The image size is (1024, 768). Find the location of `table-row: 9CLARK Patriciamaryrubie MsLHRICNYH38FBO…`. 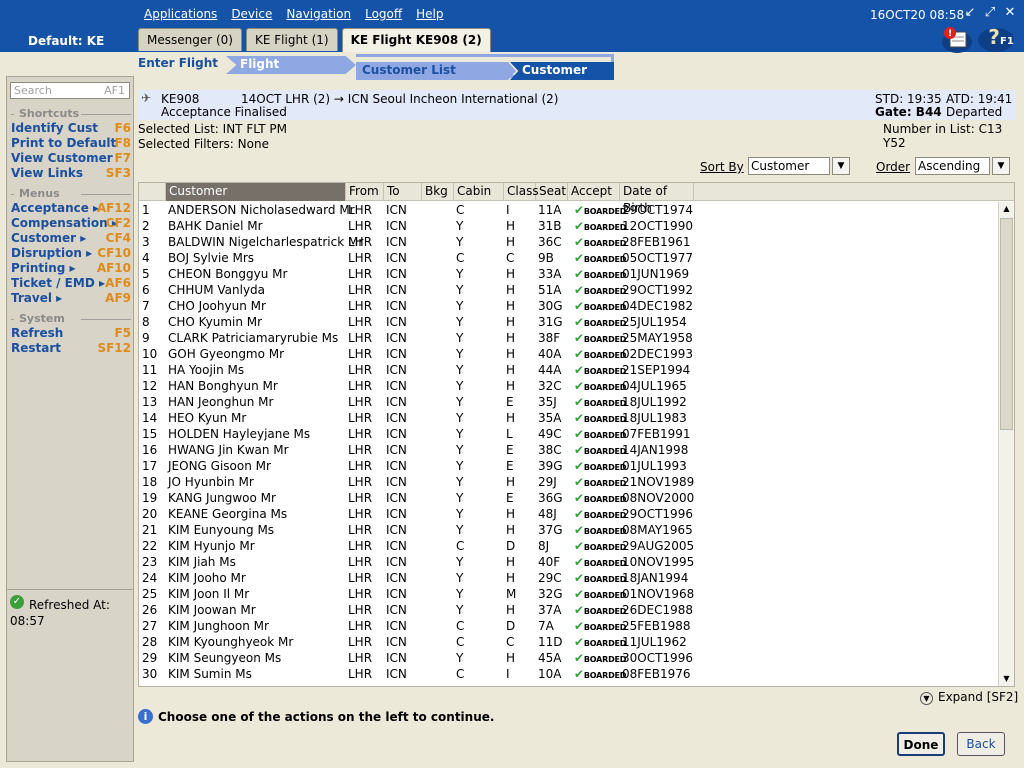

table-row: 9CLARK Patriciamaryrubie MsLHRICNYH38FBO… is located at coordinates (569, 338).